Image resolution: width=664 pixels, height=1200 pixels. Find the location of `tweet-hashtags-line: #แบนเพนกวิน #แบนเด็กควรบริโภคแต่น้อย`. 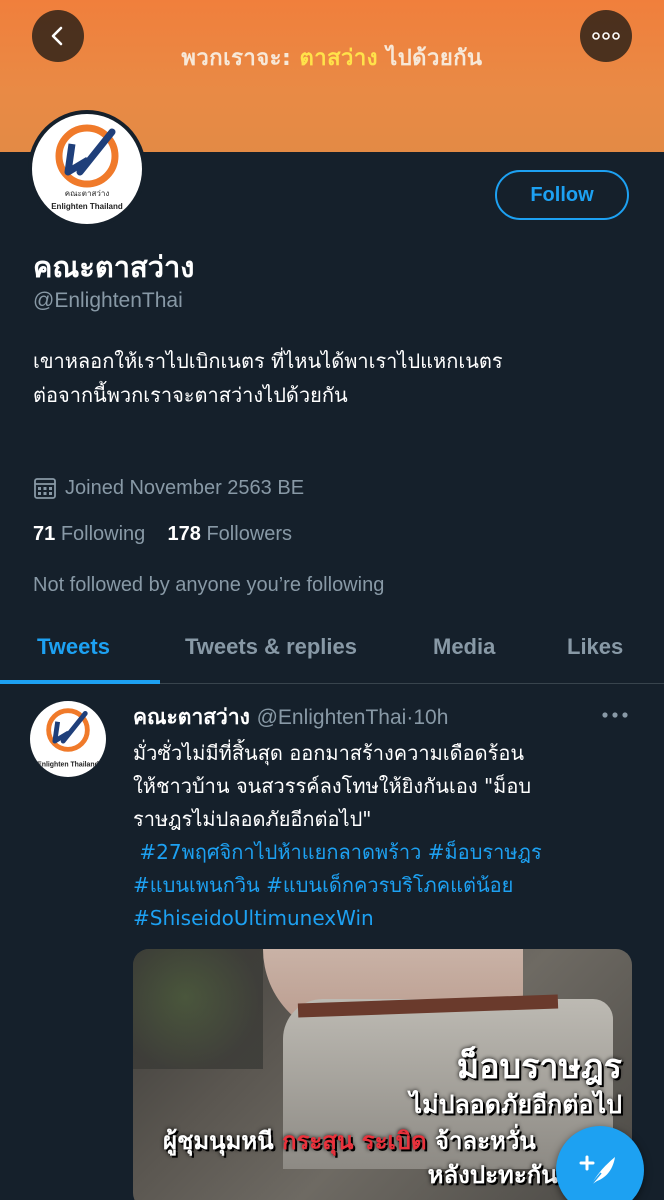

tweet-hashtags-line: #แบนเพนกวิน #แบนเด็กควรบริโภคแต่น้อย is located at coordinates (393, 885).